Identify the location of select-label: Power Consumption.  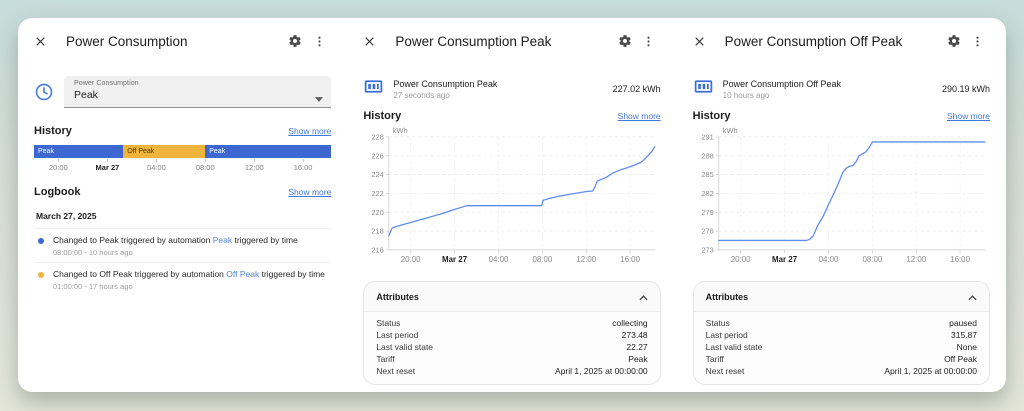
(106, 83).